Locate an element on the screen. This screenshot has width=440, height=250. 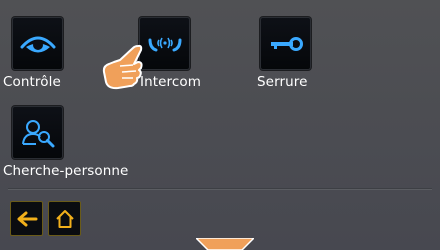
person-search-tile is located at coordinates (37, 132).